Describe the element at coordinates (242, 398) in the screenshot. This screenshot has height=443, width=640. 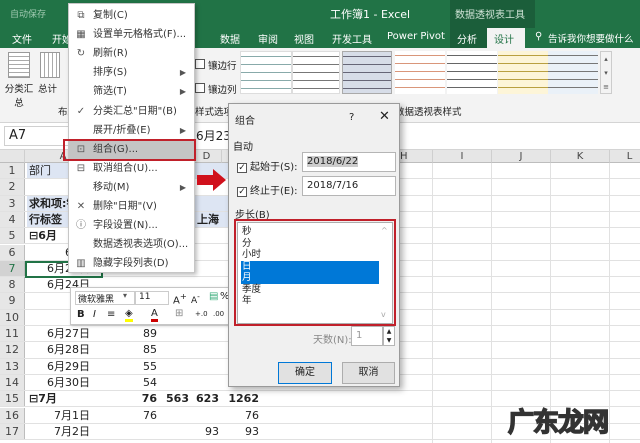
I see `cell-e: 1262` at that location.